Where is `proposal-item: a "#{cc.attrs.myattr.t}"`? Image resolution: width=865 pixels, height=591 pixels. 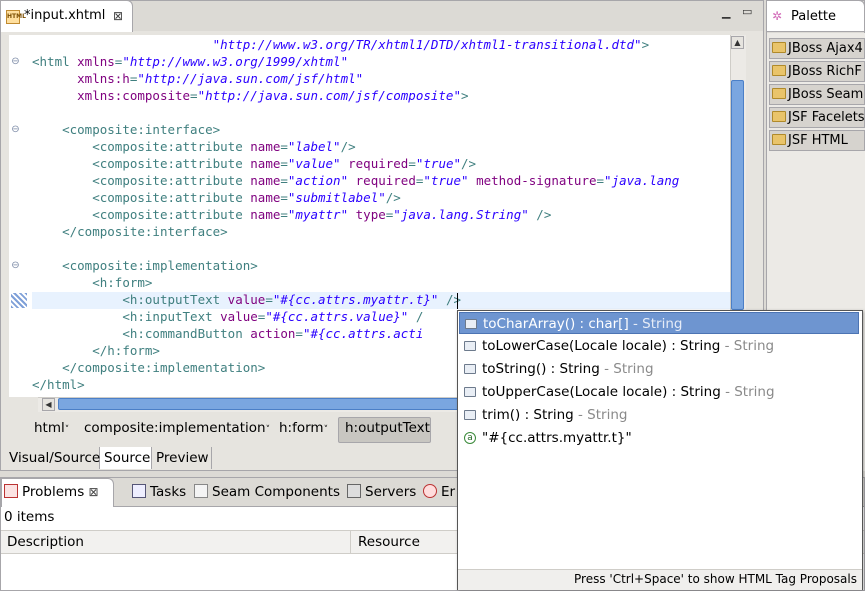 proposal-item: a "#{cc.attrs.myattr.t}" is located at coordinates (659, 438).